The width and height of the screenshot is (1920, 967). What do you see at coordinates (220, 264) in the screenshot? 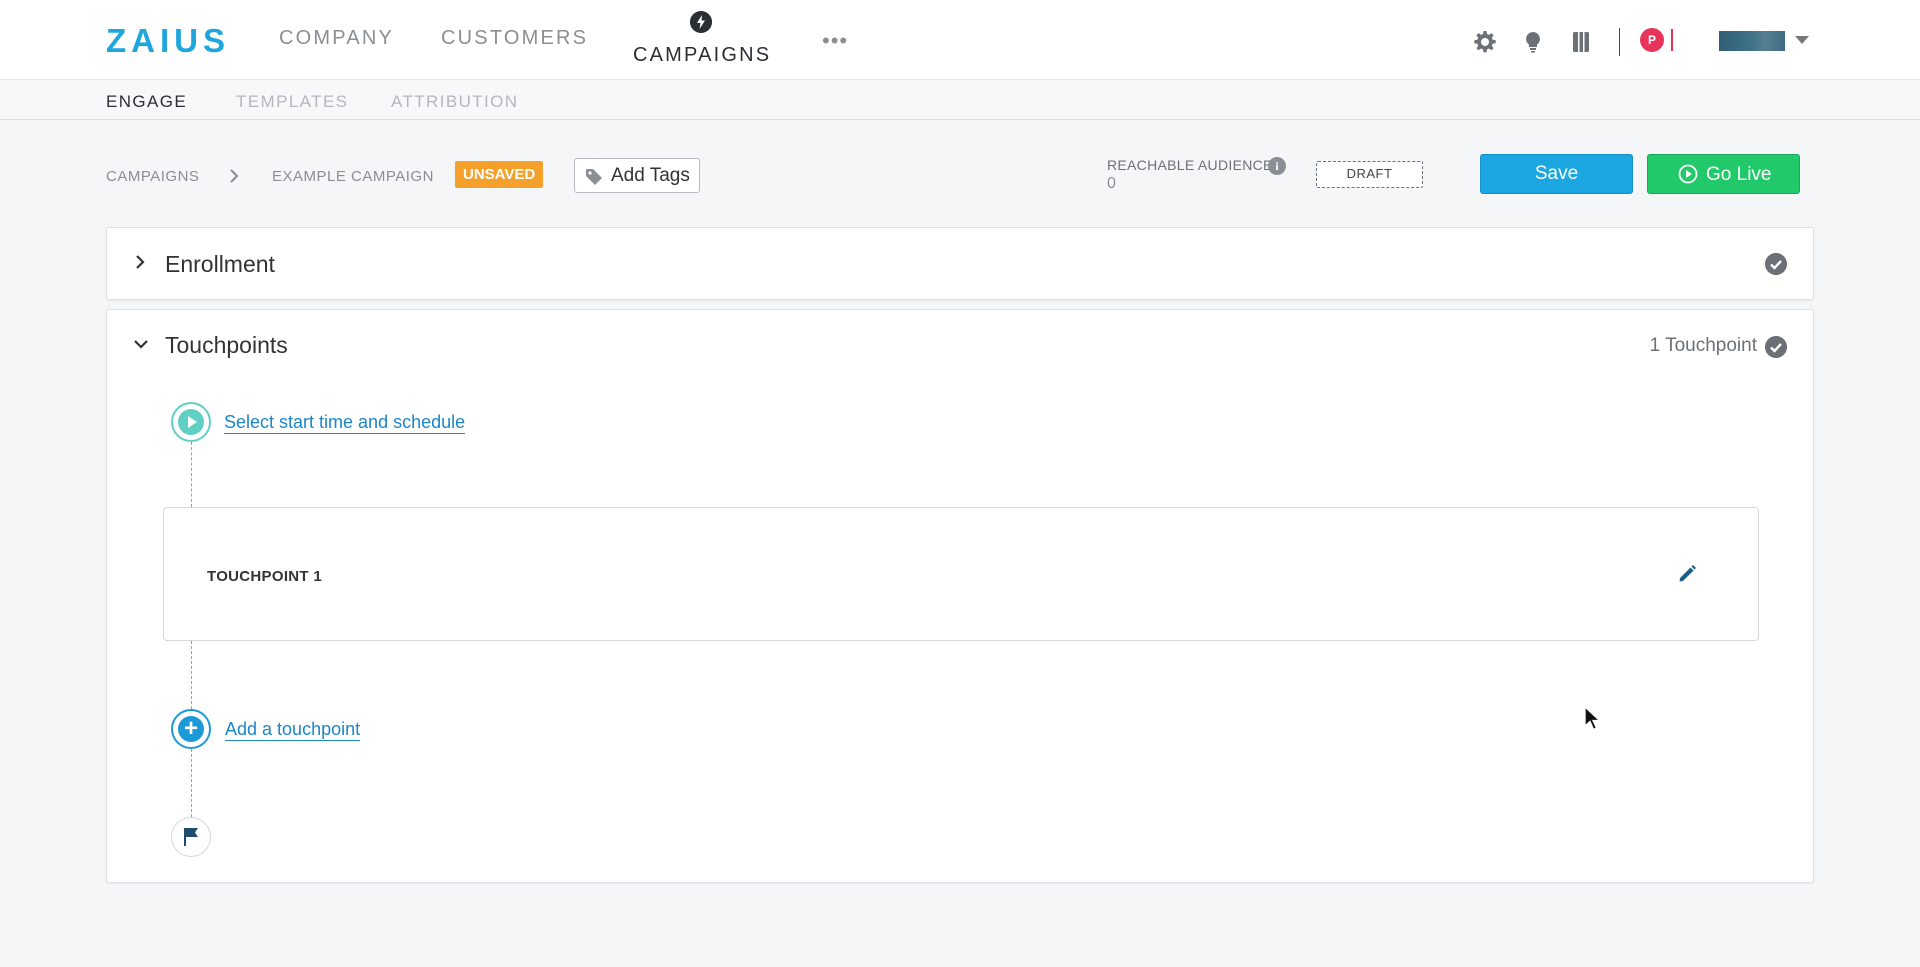
I see `enrollment-title: Enrollment` at bounding box center [220, 264].